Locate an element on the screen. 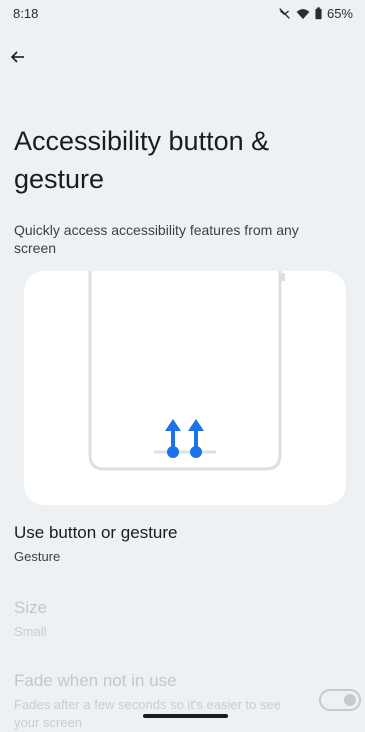  use-button-or-gesture-setting: Use button or gesture Gesture is located at coordinates (184, 544).